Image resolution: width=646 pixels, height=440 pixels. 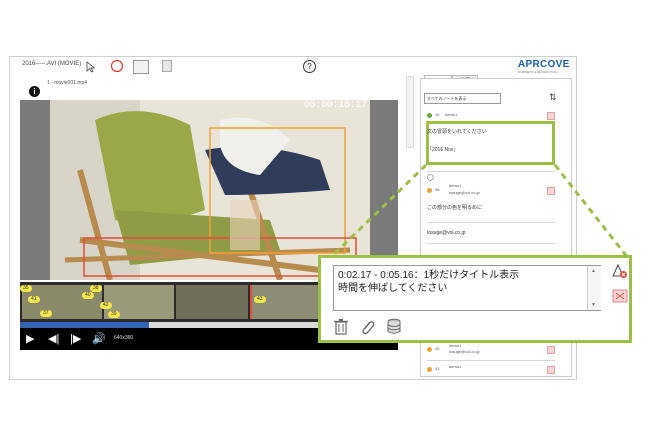 I want to click on note-edit-line: 時間を伸ばしてください, so click(x=393, y=288).